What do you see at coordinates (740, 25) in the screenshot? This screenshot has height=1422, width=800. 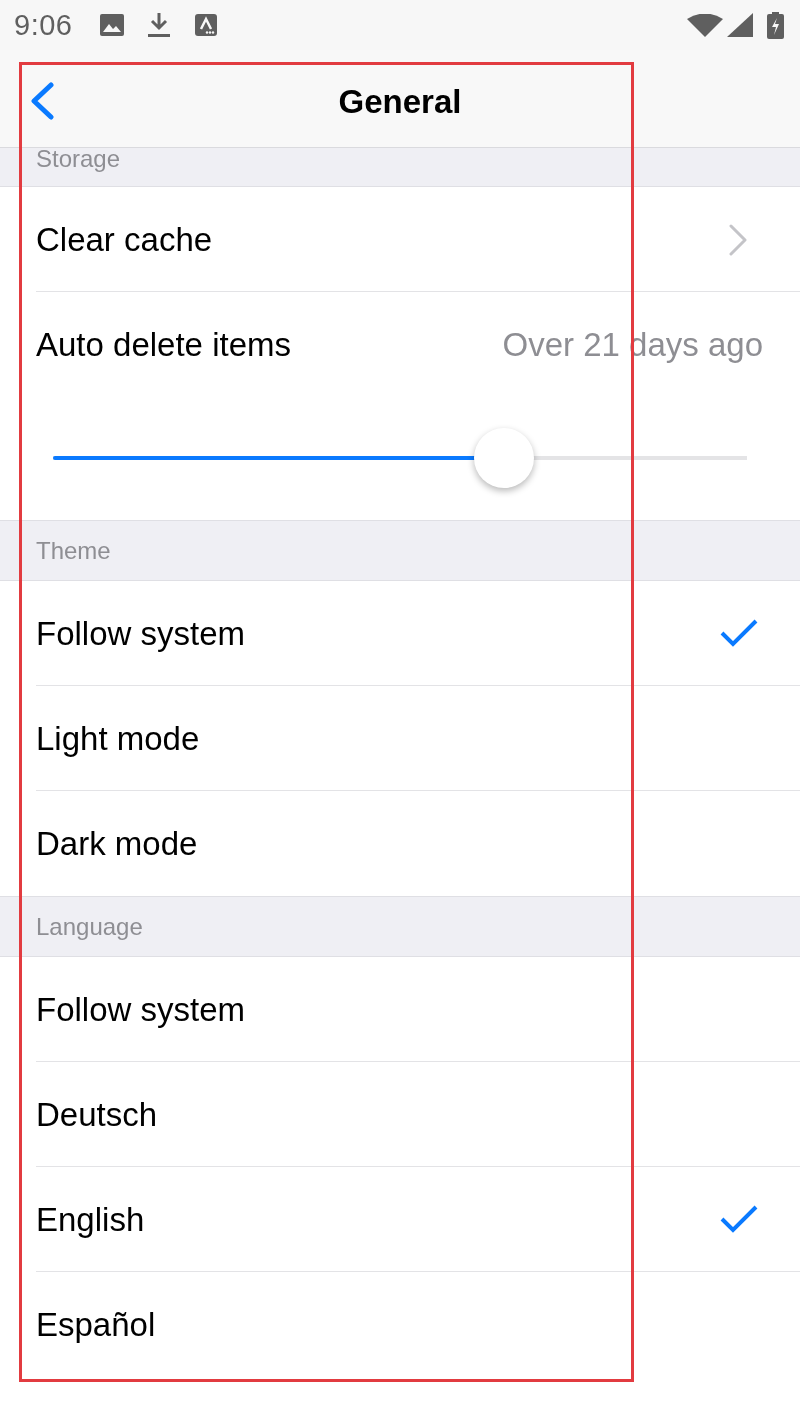 I see `signal-icon` at bounding box center [740, 25].